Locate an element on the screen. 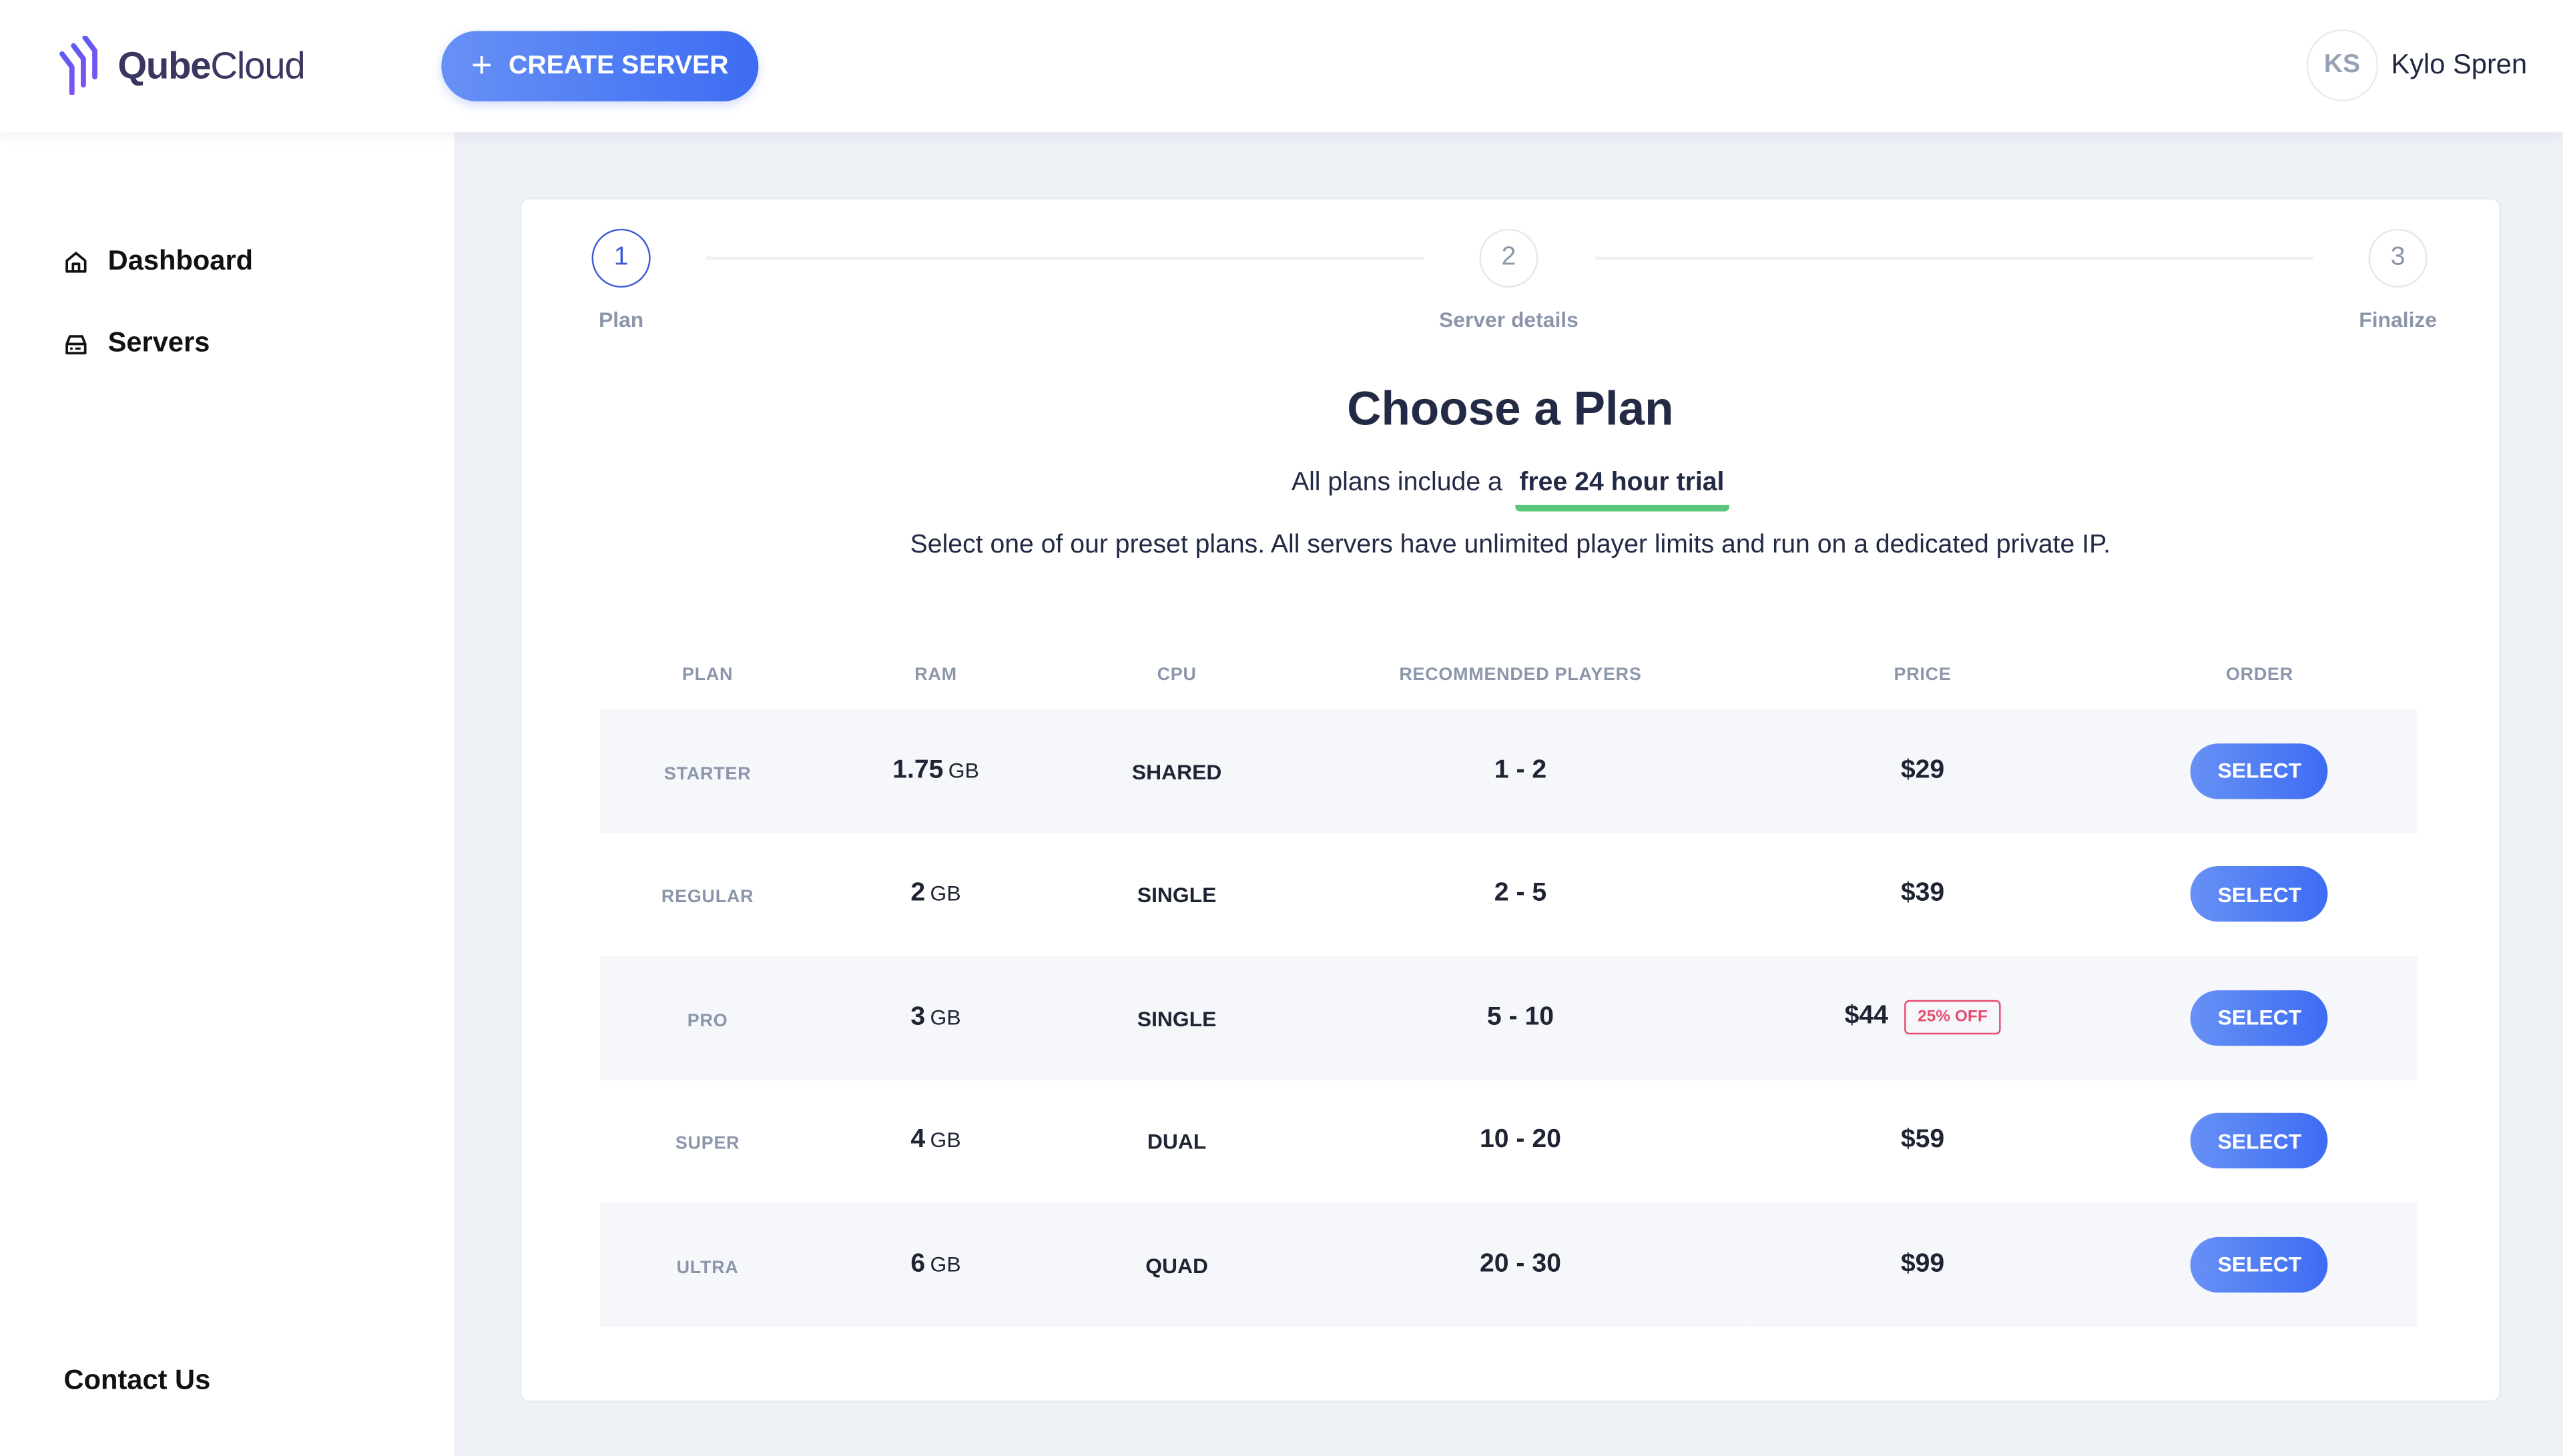 The image size is (2563, 1456). cpu-cell: QUAD is located at coordinates (1177, 1264).